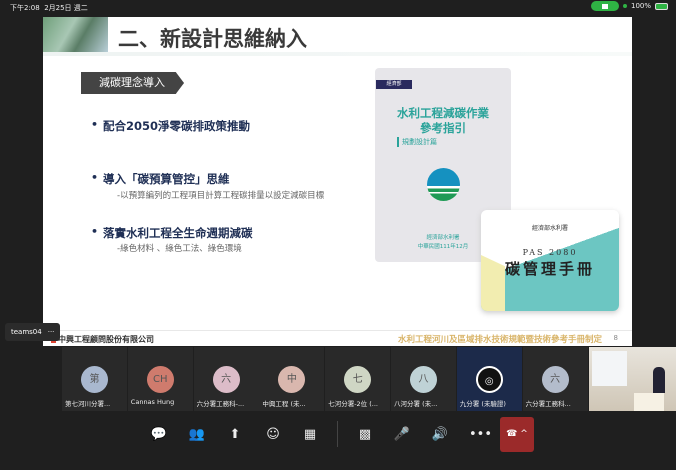 The height and width of the screenshot is (470, 676). Describe the element at coordinates (25, 8) in the screenshot. I see `time: 下午2:08` at that location.